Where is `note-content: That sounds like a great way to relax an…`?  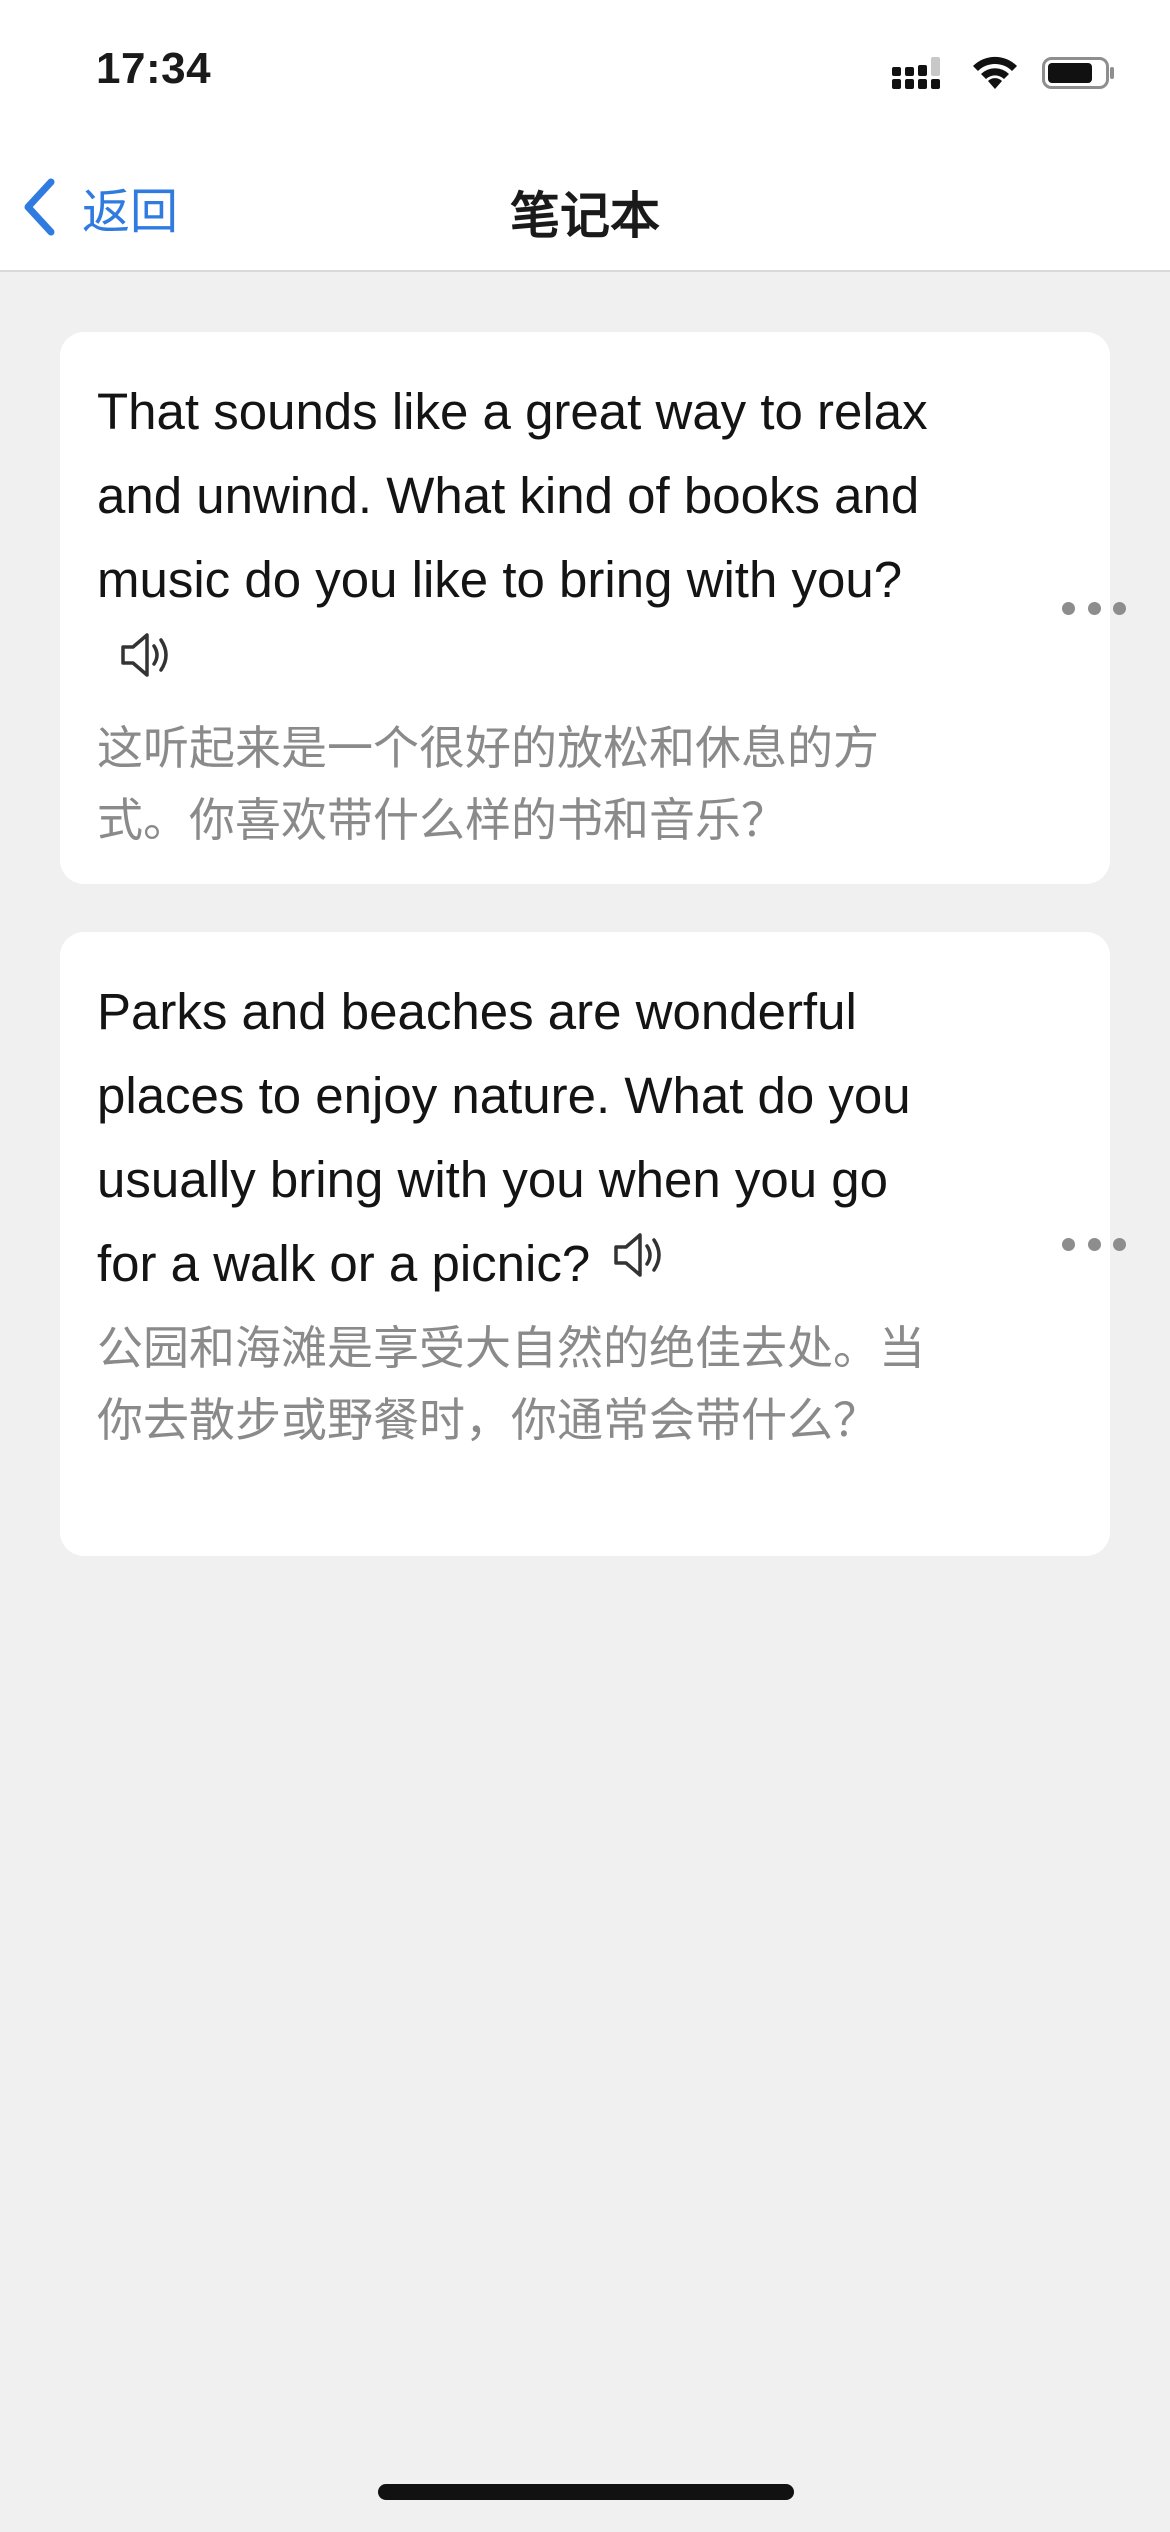 note-content: That sounds like a great way to relax an… is located at coordinates (527, 613).